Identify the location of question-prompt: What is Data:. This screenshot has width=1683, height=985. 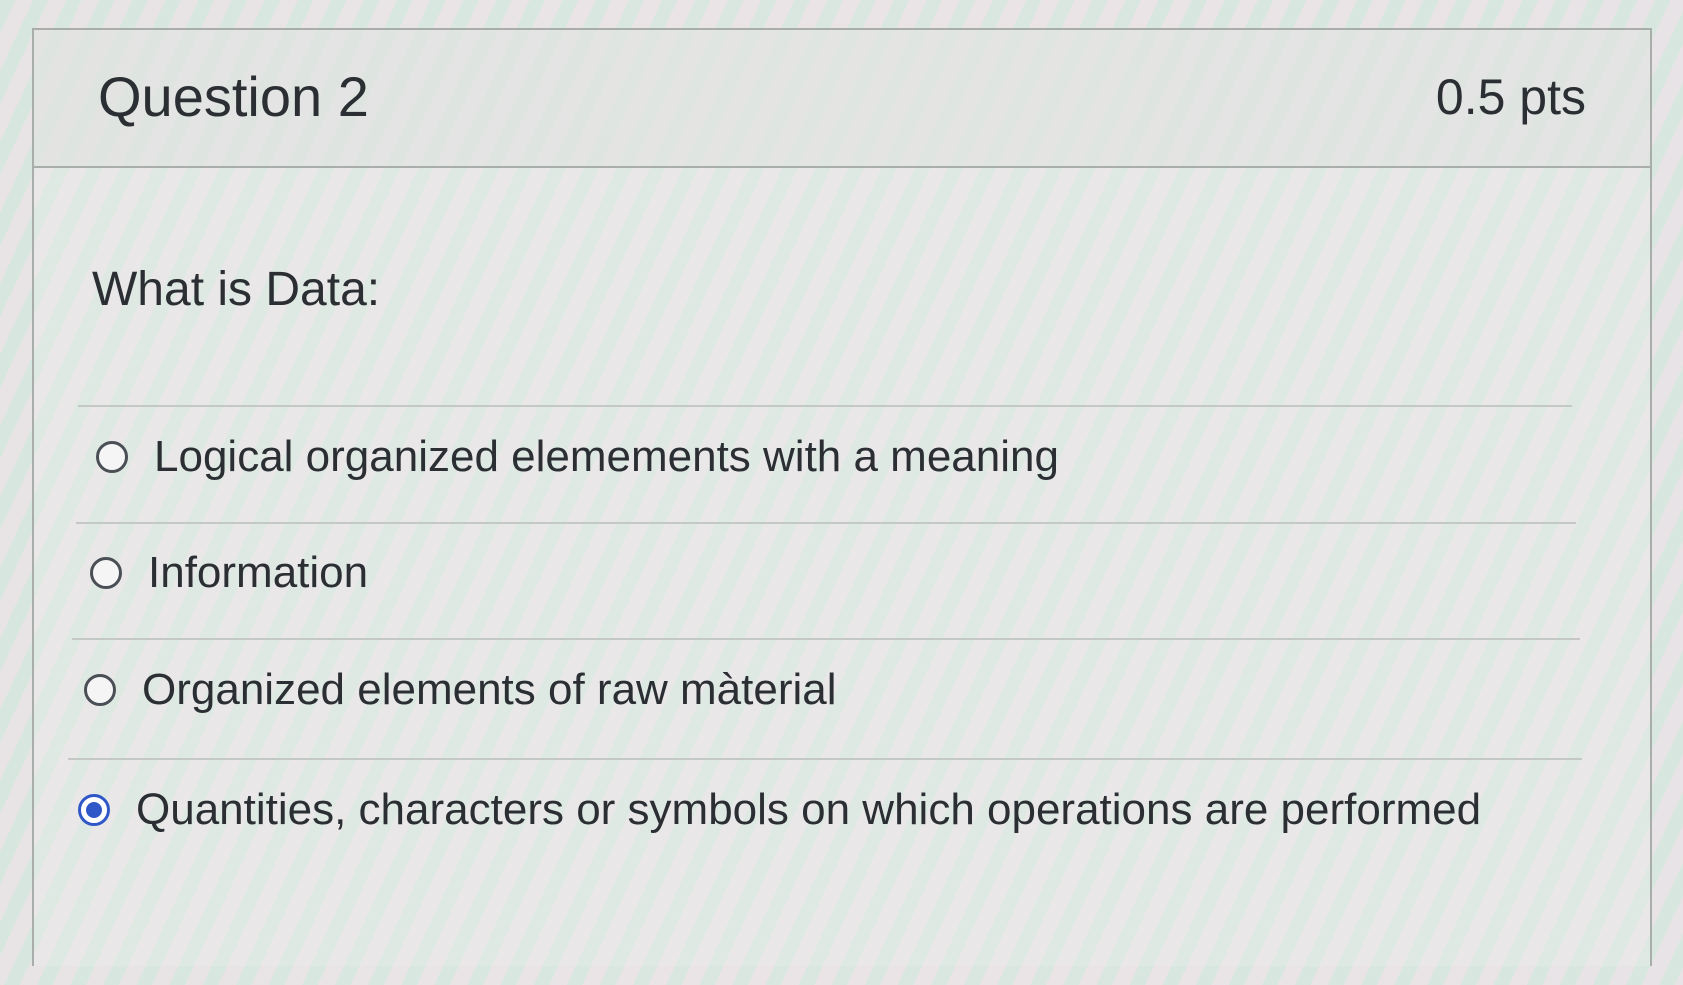
(236, 289).